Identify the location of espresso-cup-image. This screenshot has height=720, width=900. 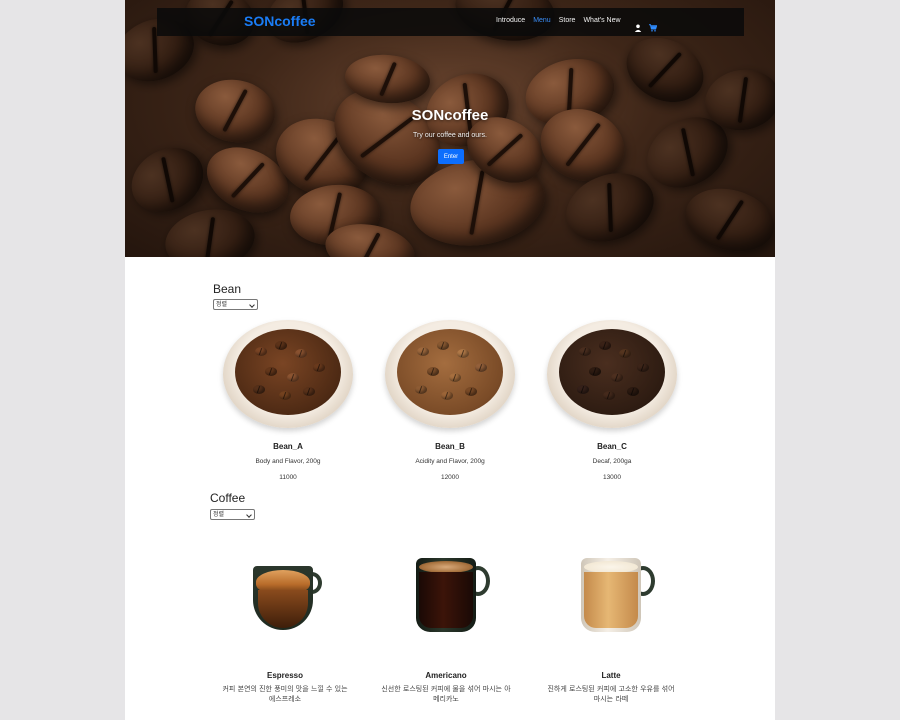
(290, 599).